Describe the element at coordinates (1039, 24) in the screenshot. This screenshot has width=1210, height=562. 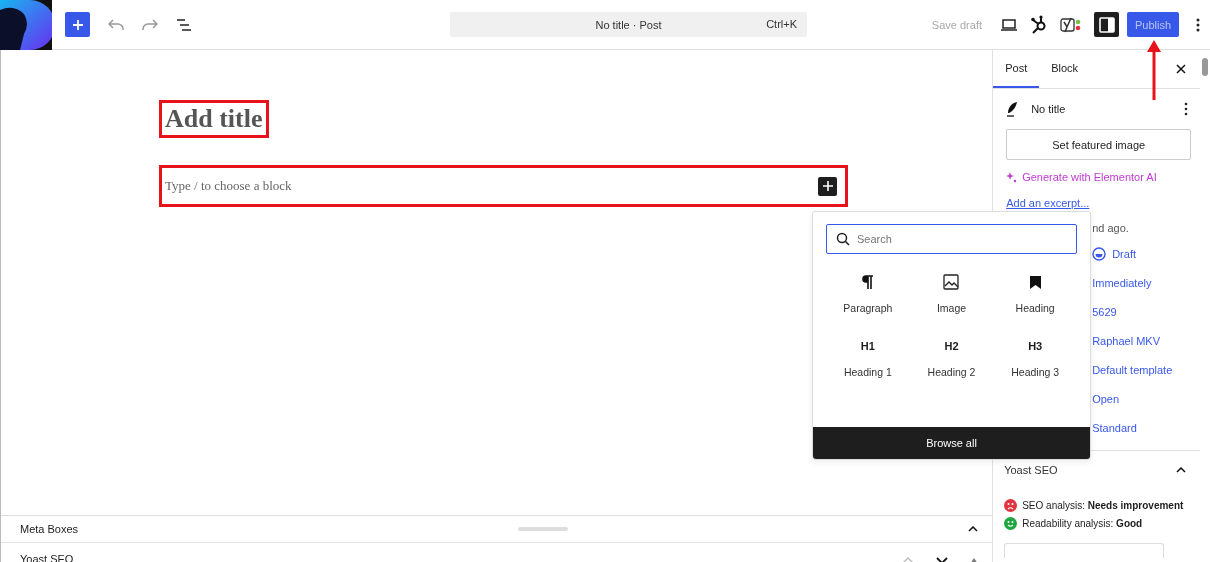
I see `hub-icon` at that location.